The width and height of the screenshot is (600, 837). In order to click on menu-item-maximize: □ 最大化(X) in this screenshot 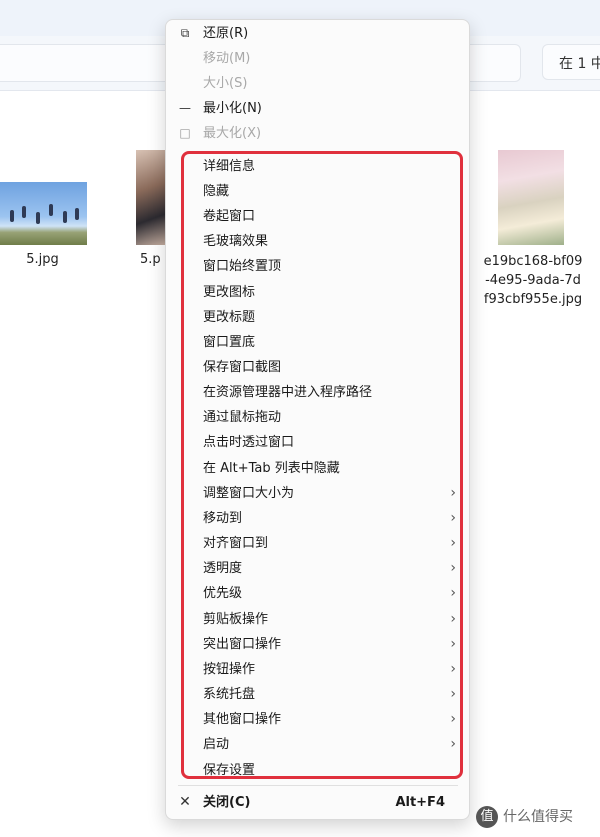, I will do `click(317, 133)`.